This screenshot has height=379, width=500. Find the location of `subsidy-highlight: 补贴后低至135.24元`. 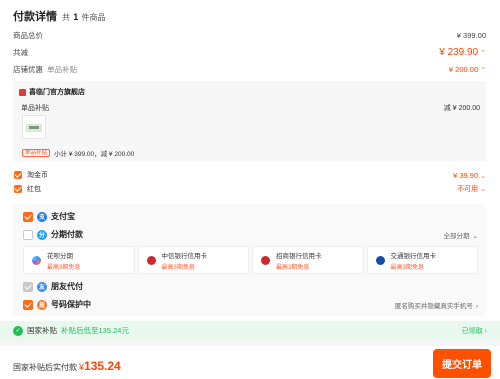

subsidy-highlight: 补贴后低至135.24元 is located at coordinates (95, 330).